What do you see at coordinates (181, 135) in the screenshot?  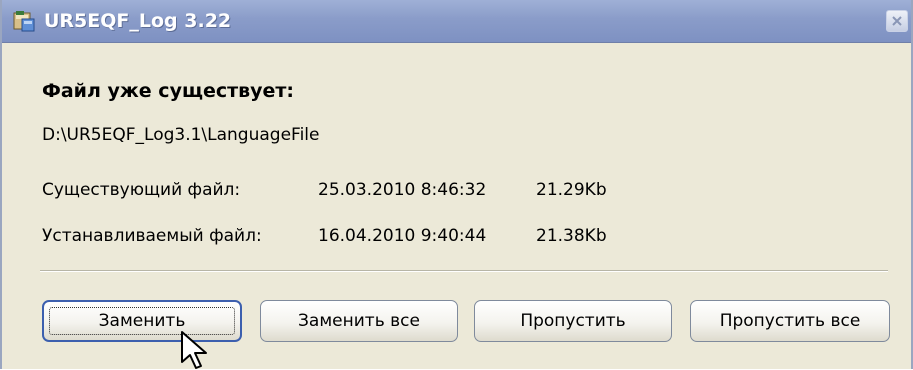 I see `file-path: D:\UR5EQF_Log3.1\LanguageFile` at bounding box center [181, 135].